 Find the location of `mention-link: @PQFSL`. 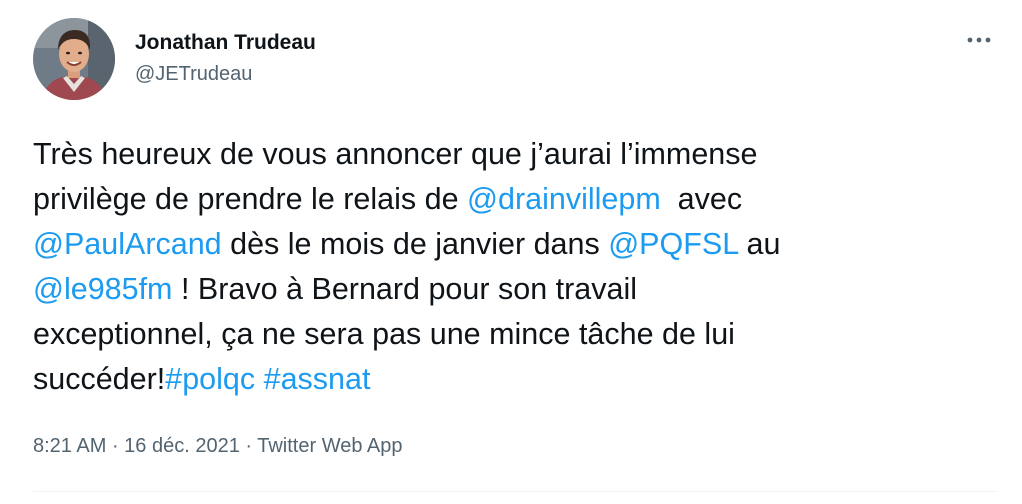

mention-link: @PQFSL is located at coordinates (673, 244).